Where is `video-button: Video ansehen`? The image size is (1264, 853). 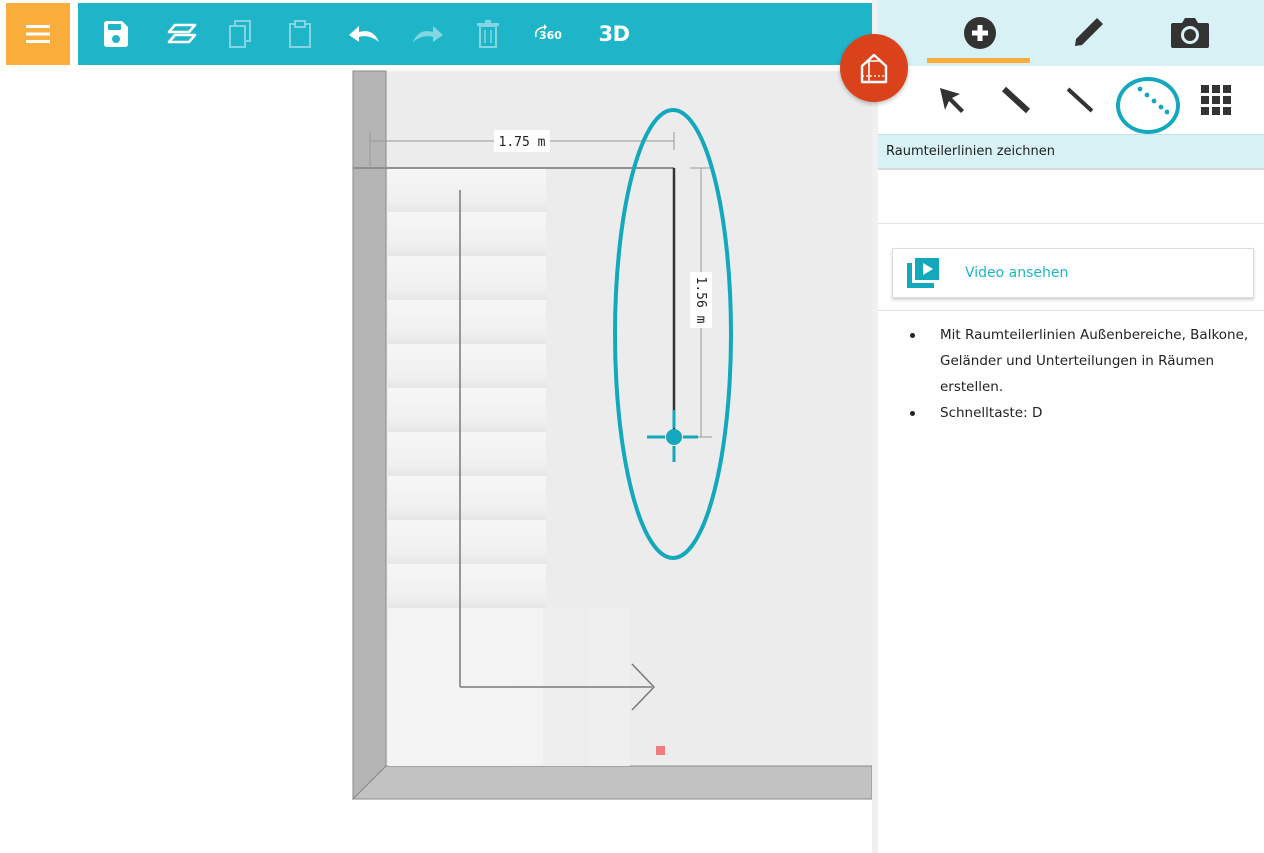
video-button: Video ansehen is located at coordinates (1073, 273).